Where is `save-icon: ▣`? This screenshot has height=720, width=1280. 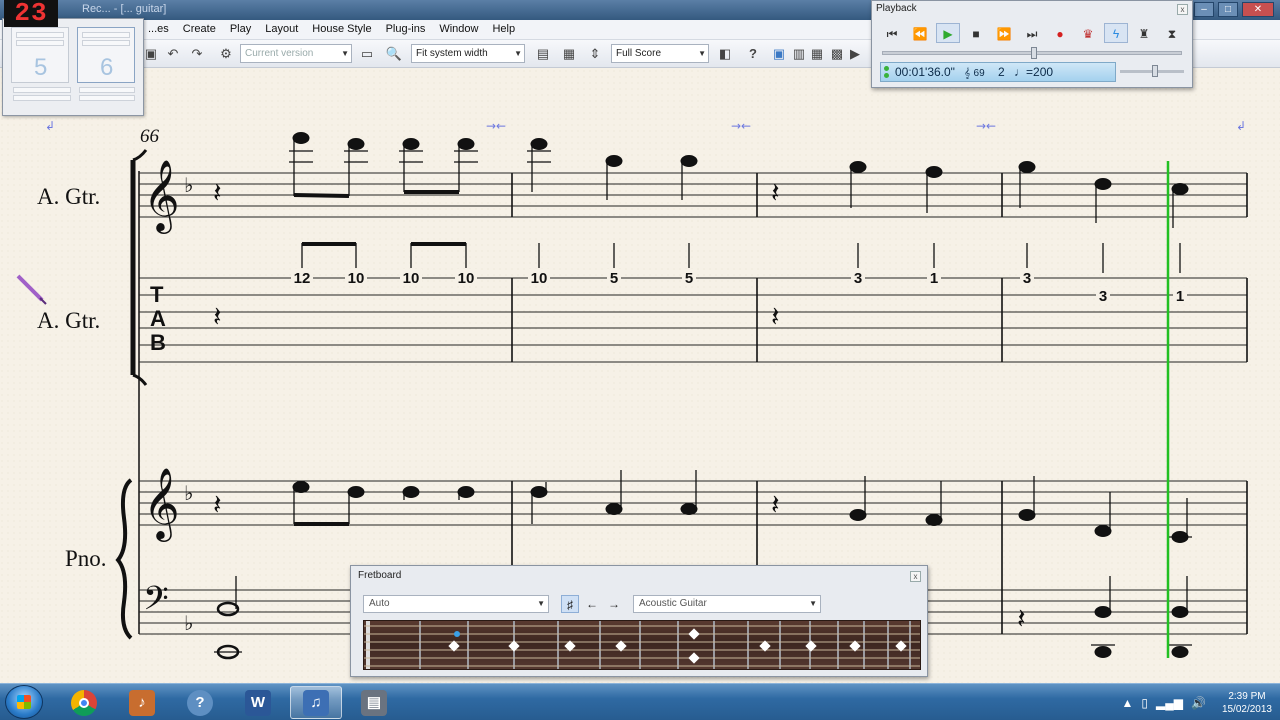
save-icon: ▣ is located at coordinates (151, 54).